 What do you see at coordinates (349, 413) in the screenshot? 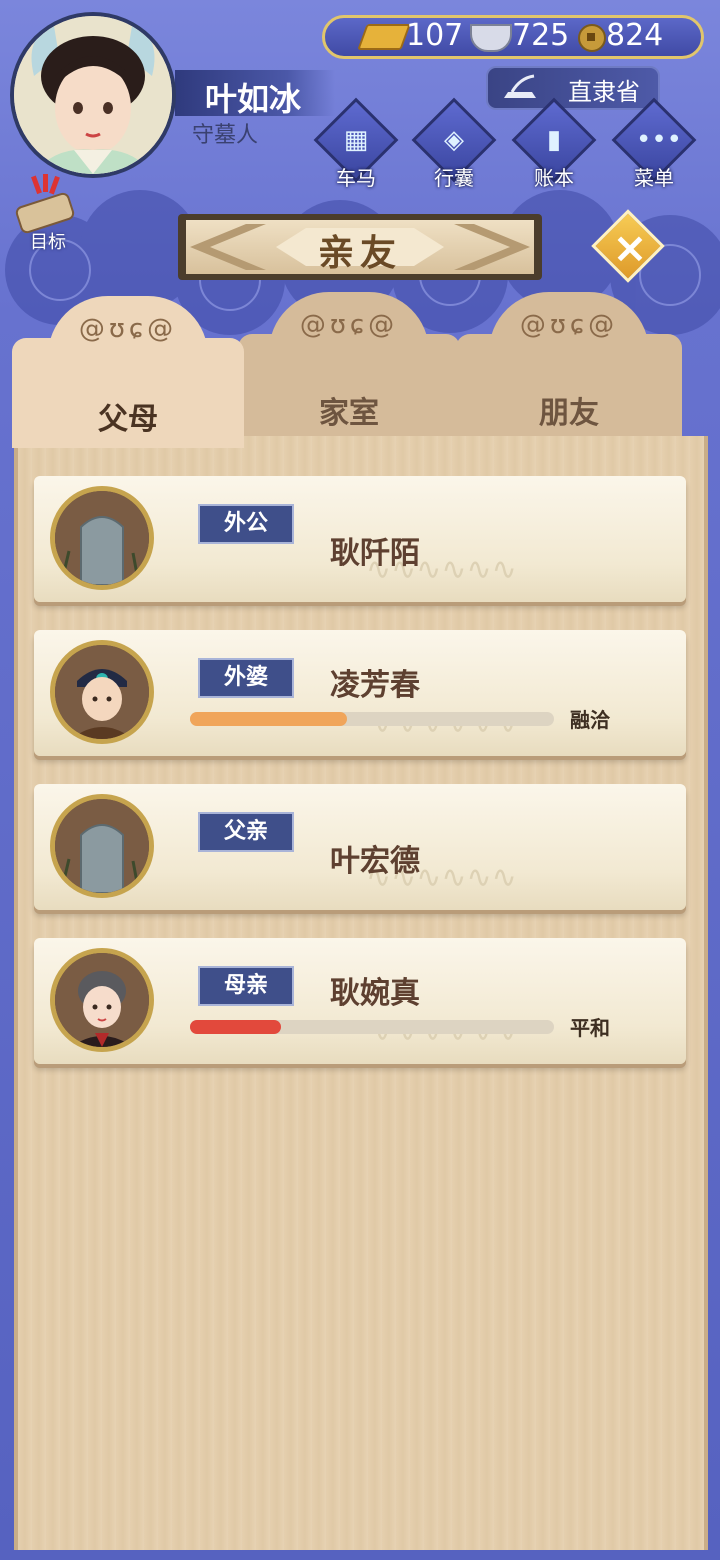
I see `tab-family-label: 家室` at bounding box center [349, 413].